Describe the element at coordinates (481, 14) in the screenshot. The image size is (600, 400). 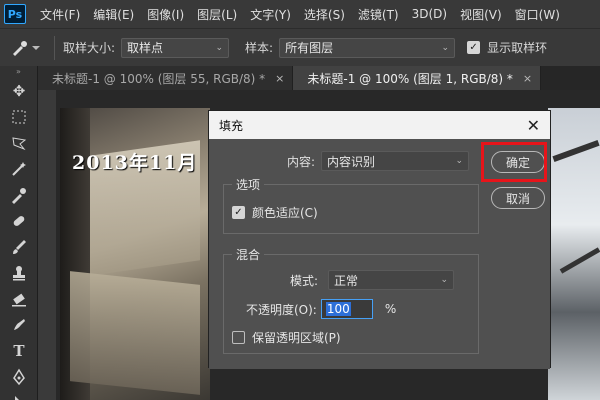
I see `menu-view: 视图(V)` at that location.